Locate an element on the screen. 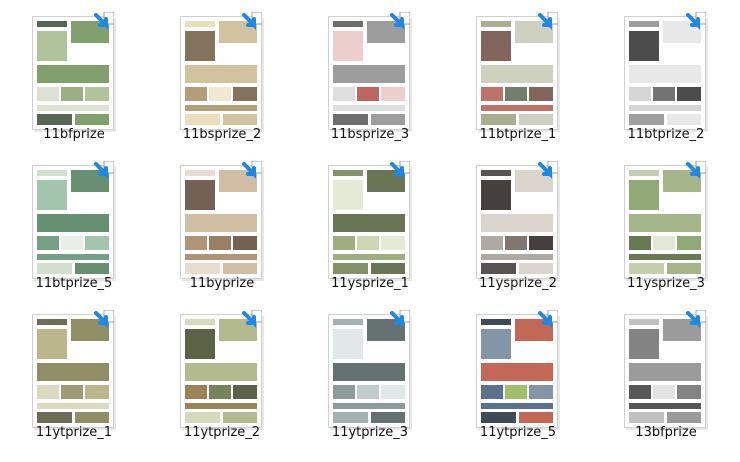 This screenshot has width=740, height=462. file-item: 11byprize is located at coordinates (222, 224).